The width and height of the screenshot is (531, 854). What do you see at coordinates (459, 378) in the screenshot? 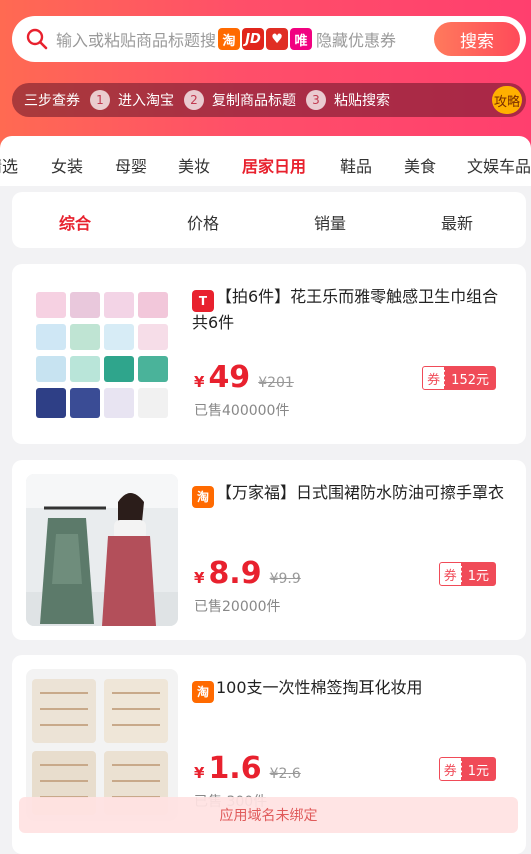
I see `coupon-badge: 券 152元` at bounding box center [459, 378].